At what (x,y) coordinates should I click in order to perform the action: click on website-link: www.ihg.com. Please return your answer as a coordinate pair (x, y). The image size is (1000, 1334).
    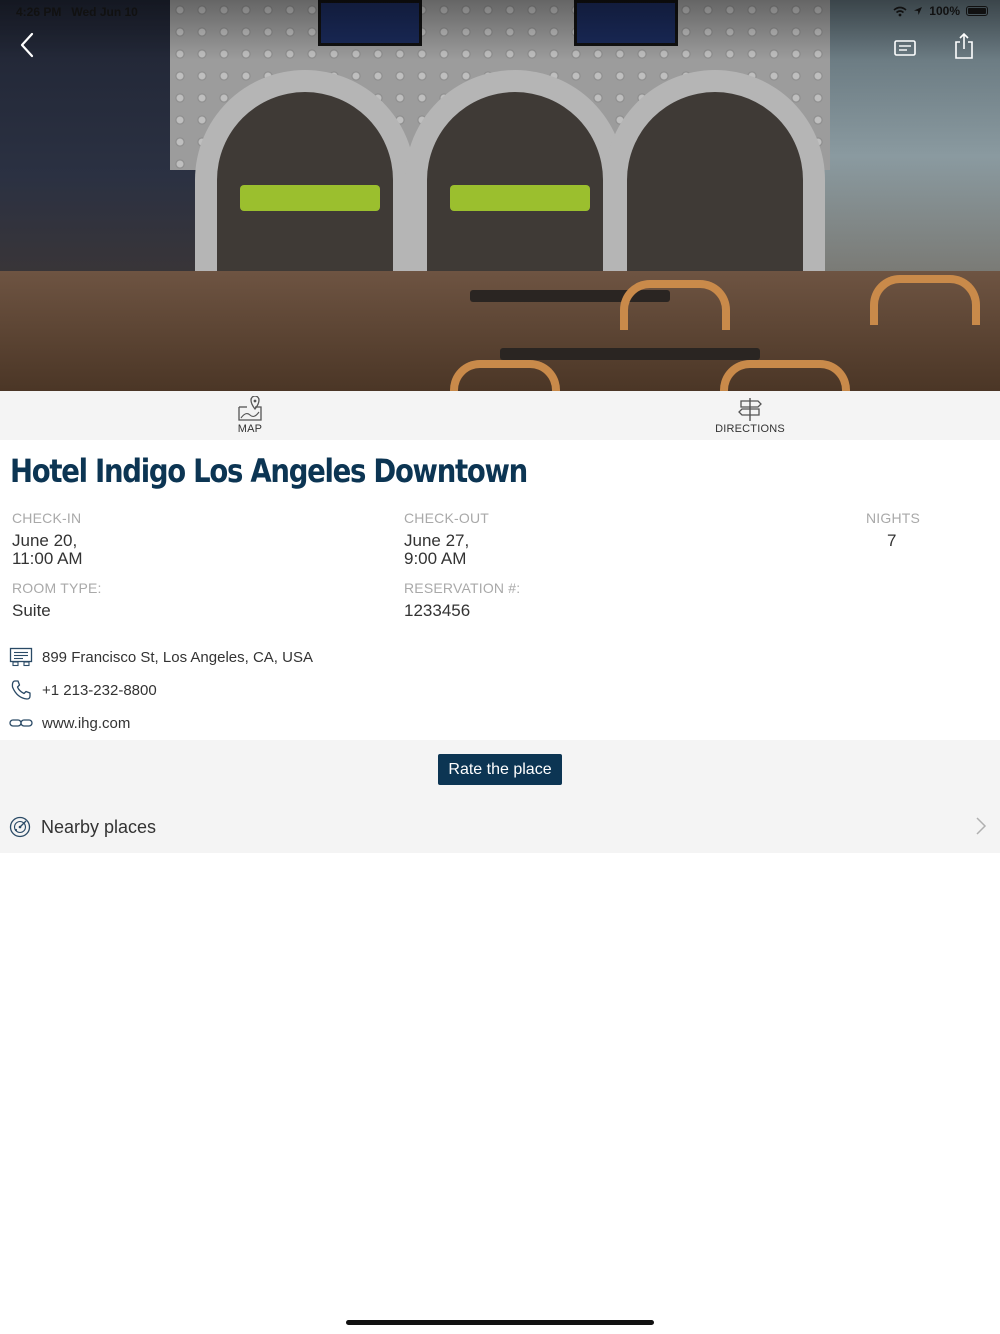
    Looking at the image, I should click on (86, 723).